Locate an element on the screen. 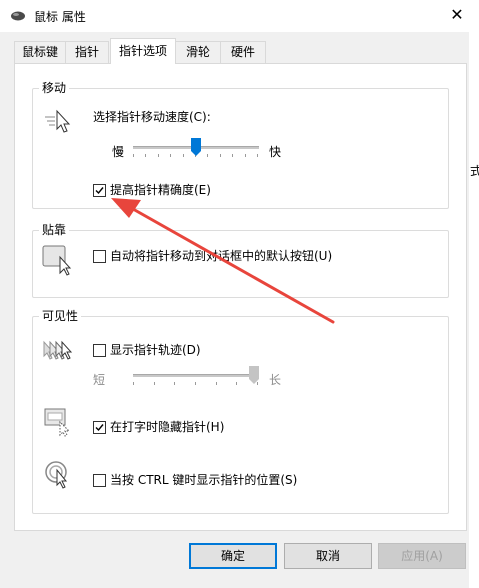  snap-group: 贴靠 自动将指针移动到对话框中的默认按钮(U) is located at coordinates (240, 260).